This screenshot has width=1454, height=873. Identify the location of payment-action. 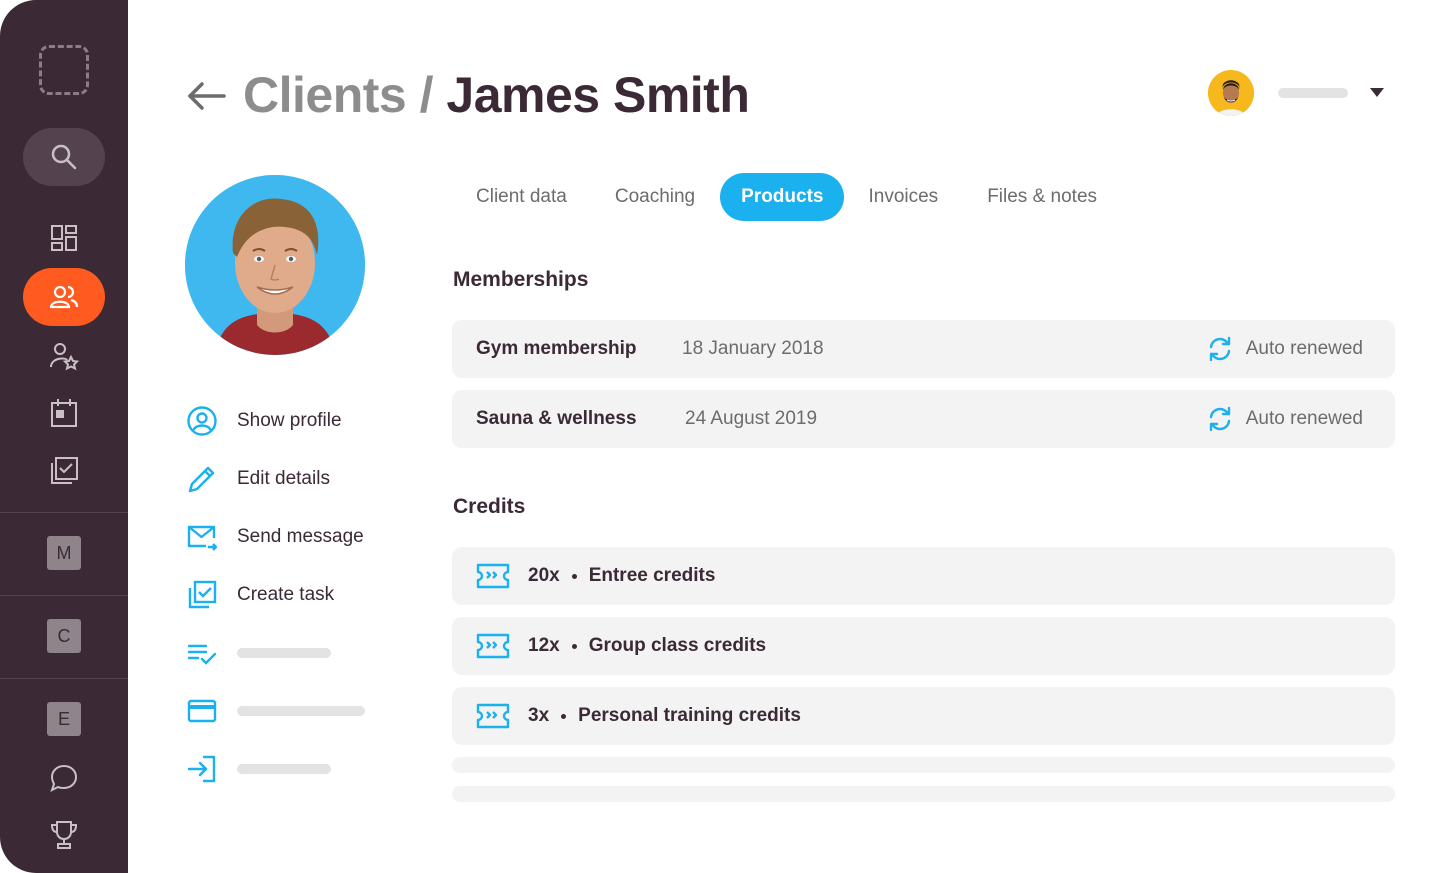
(295, 711).